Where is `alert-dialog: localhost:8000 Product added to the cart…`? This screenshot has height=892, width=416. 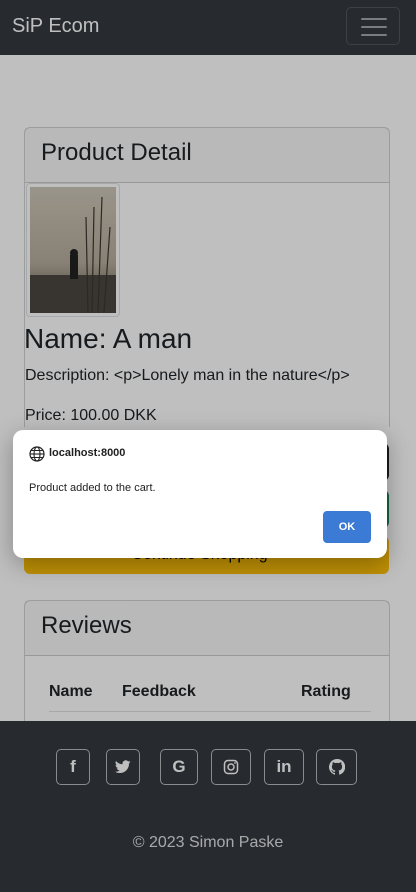 alert-dialog: localhost:8000 Product added to the cart… is located at coordinates (200, 494).